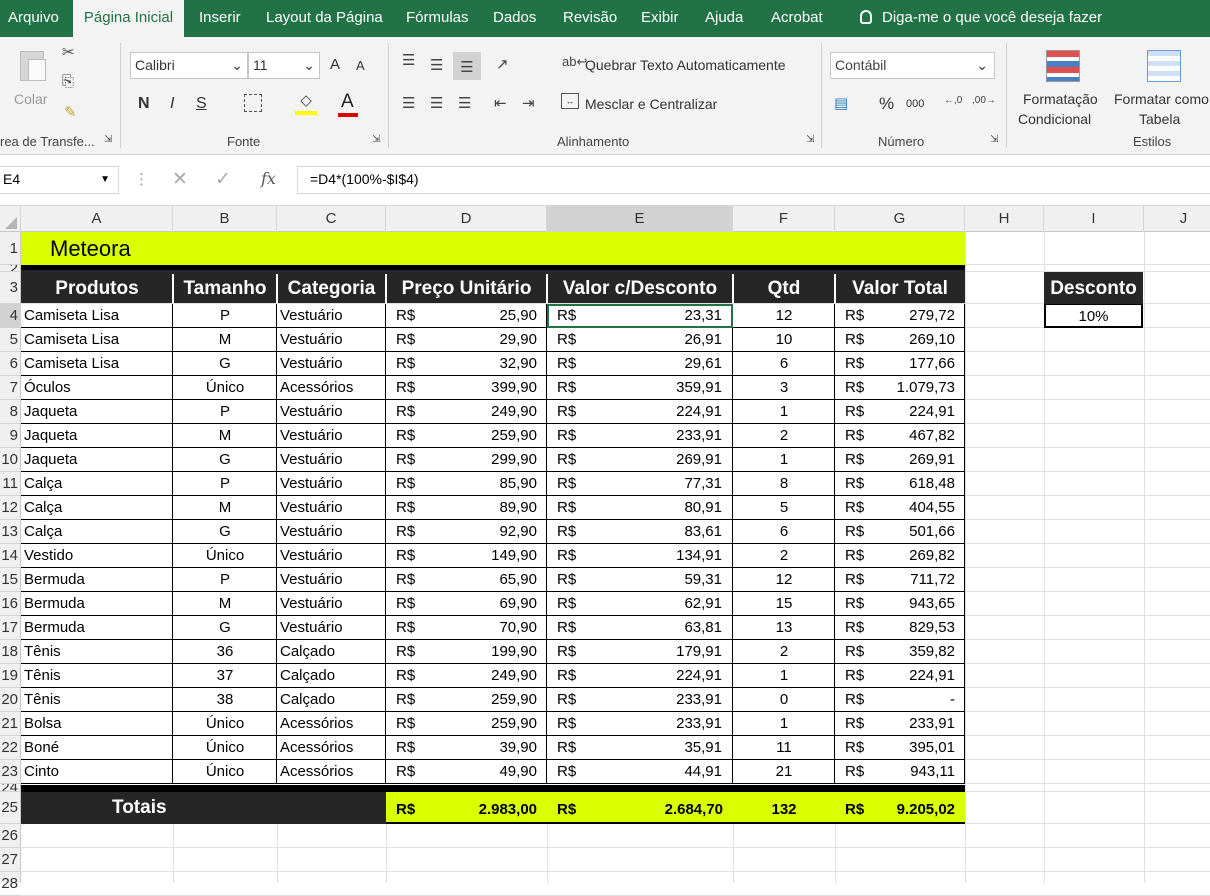 This screenshot has height=896, width=1210. I want to click on cell-desconto: 233,91, so click(661, 699).